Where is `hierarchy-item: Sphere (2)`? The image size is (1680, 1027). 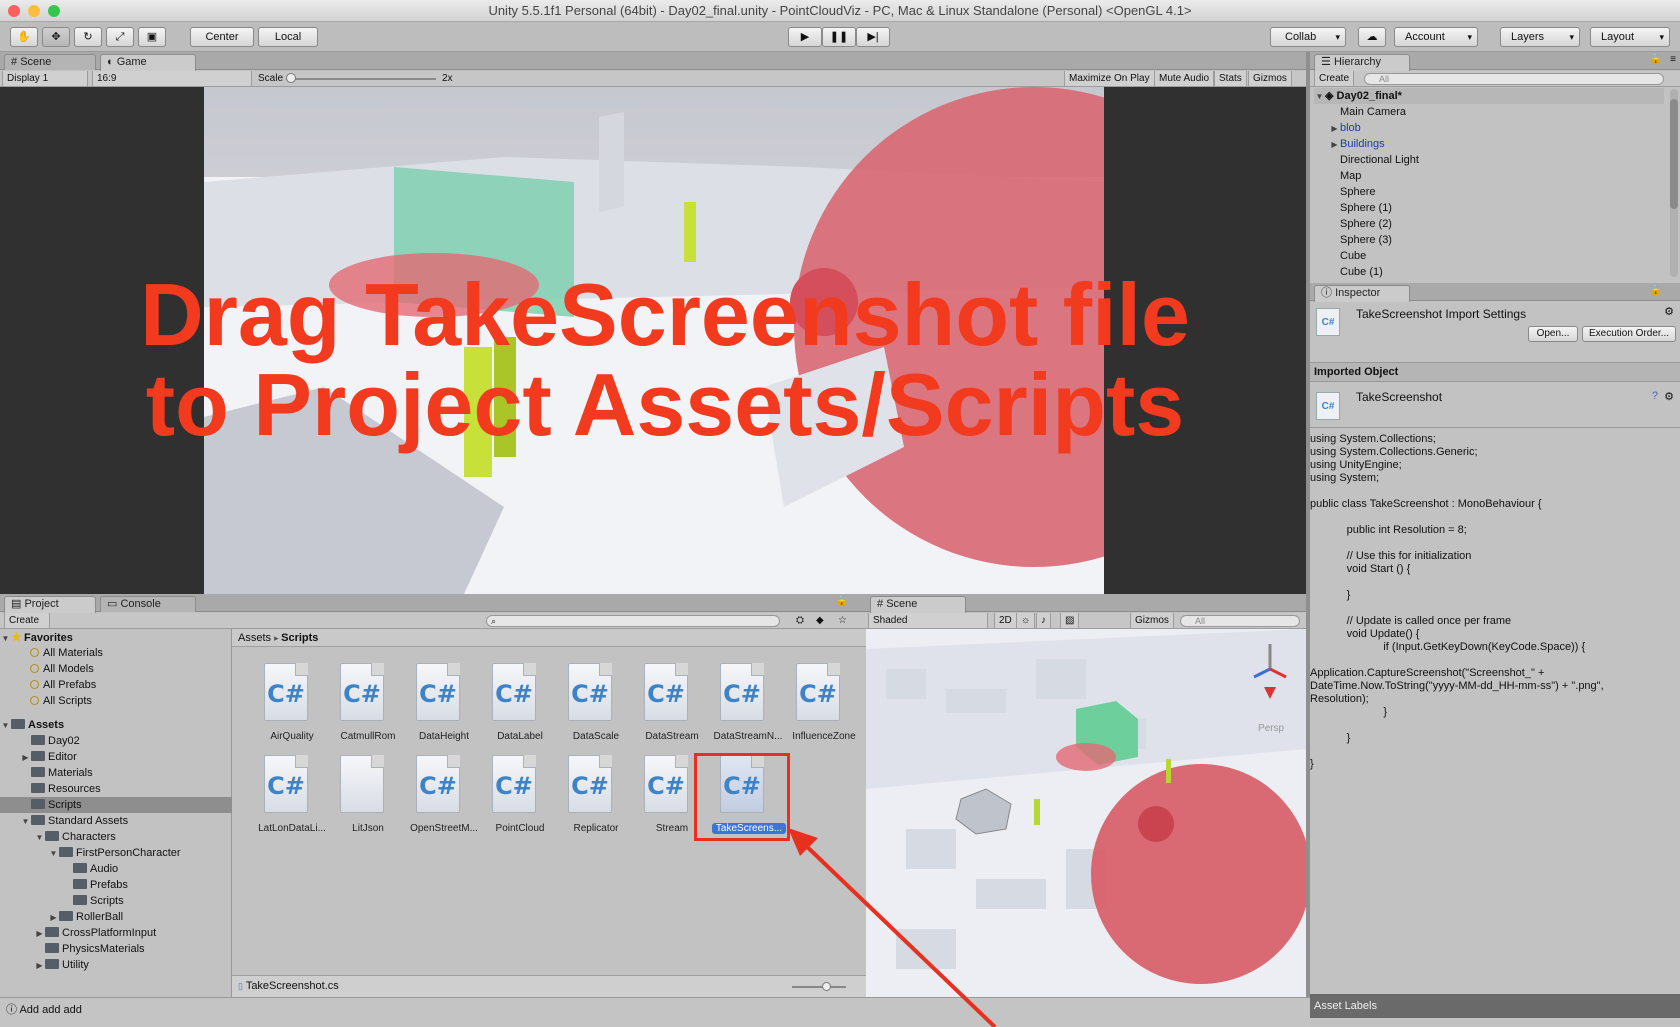
hierarchy-item: Sphere (2) is located at coordinates (1366, 224).